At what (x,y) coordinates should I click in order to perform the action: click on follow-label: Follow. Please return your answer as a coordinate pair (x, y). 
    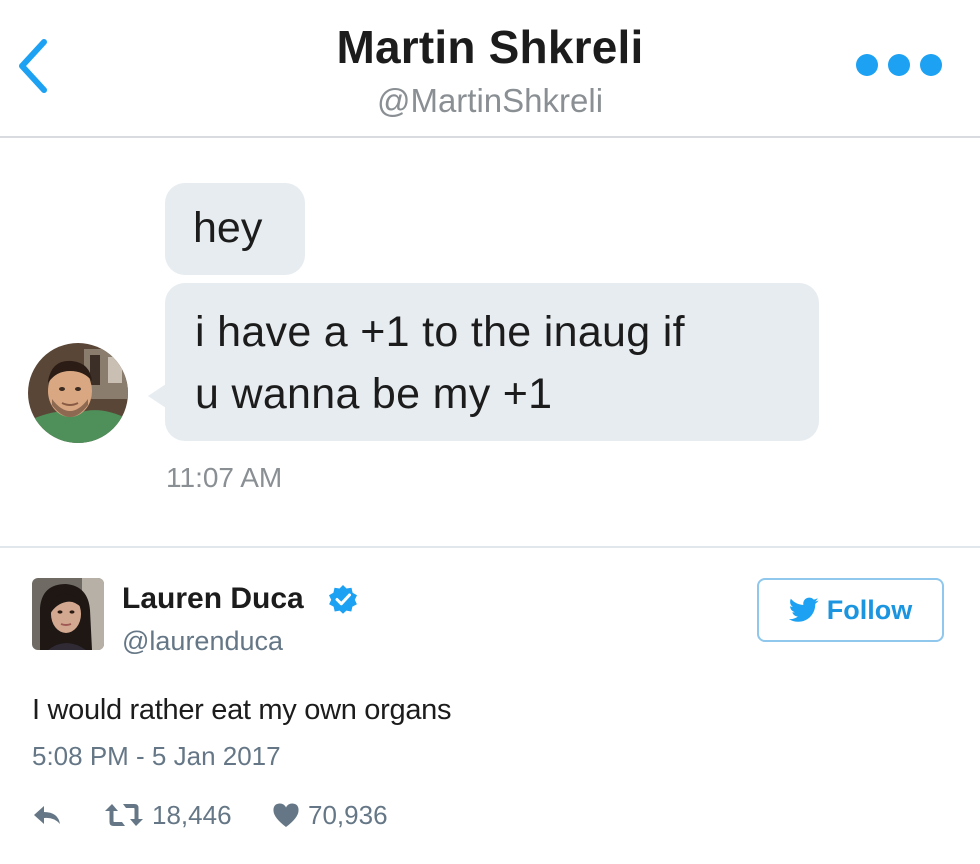
    Looking at the image, I should click on (869, 609).